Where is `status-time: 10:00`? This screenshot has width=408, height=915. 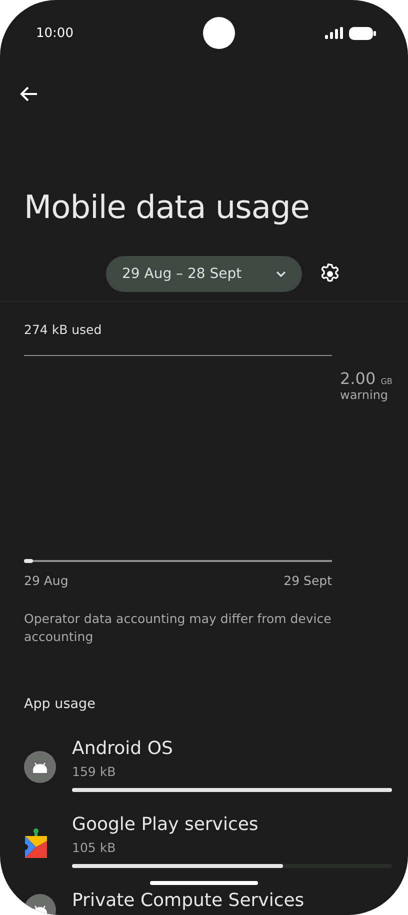
status-time: 10:00 is located at coordinates (55, 33).